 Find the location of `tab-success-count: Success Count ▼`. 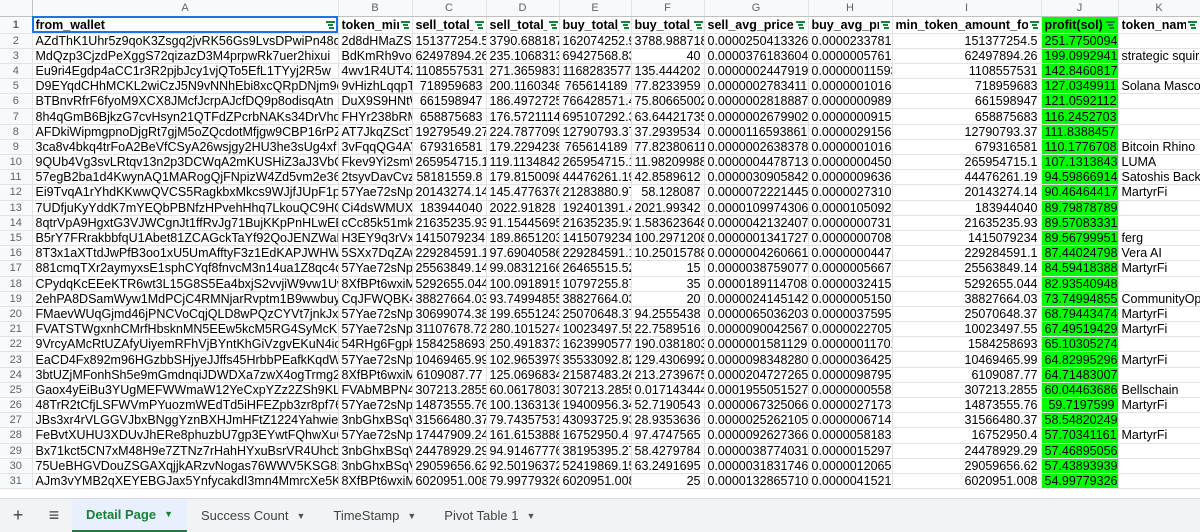

tab-success-count: Success Count ▼ is located at coordinates (253, 515).